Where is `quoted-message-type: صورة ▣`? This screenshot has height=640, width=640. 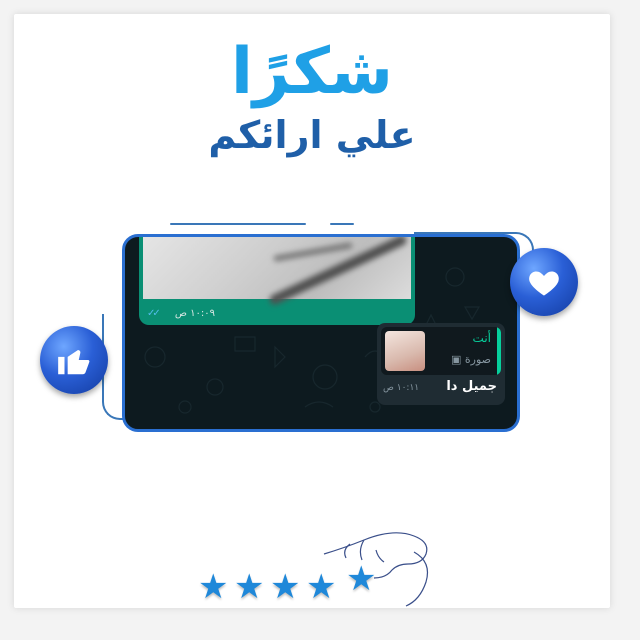
quoted-message-type: صورة ▣ is located at coordinates (470, 359).